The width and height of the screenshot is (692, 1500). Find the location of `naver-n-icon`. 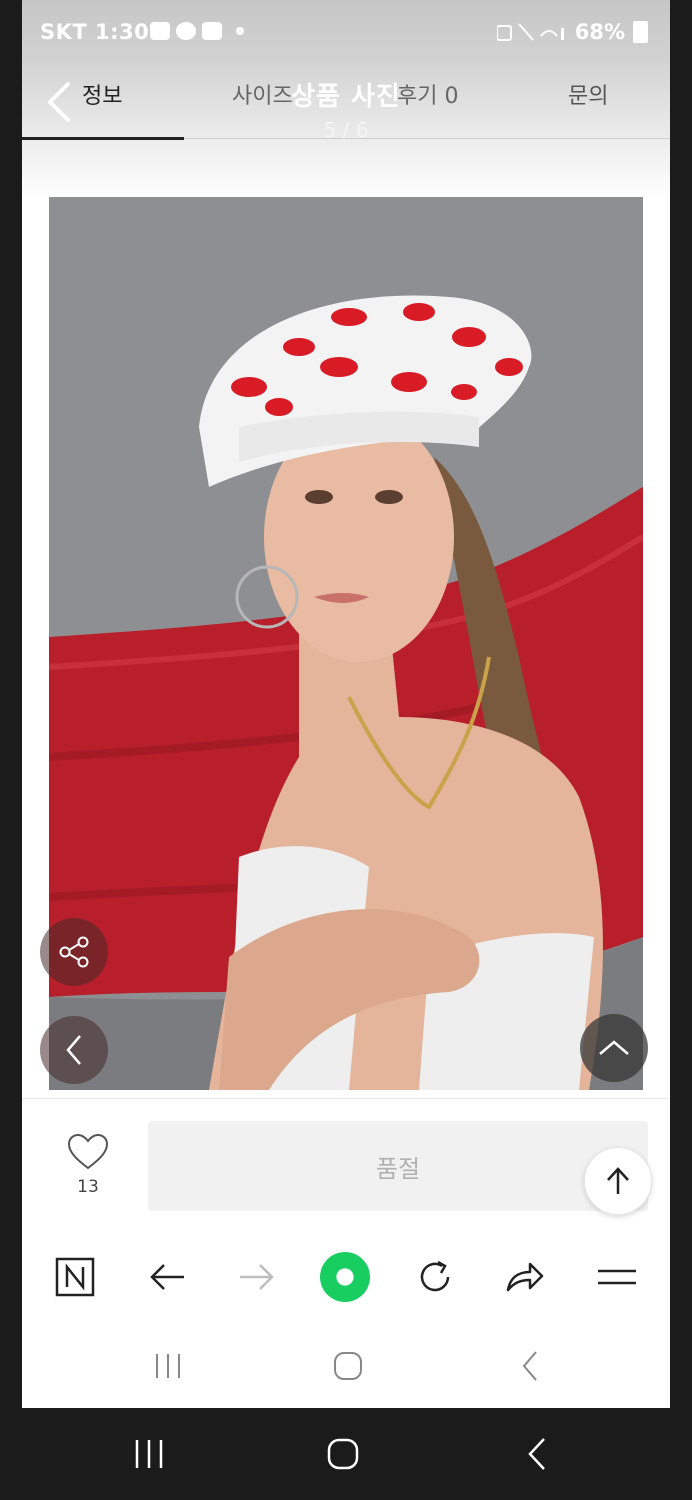

naver-n-icon is located at coordinates (75, 1277).